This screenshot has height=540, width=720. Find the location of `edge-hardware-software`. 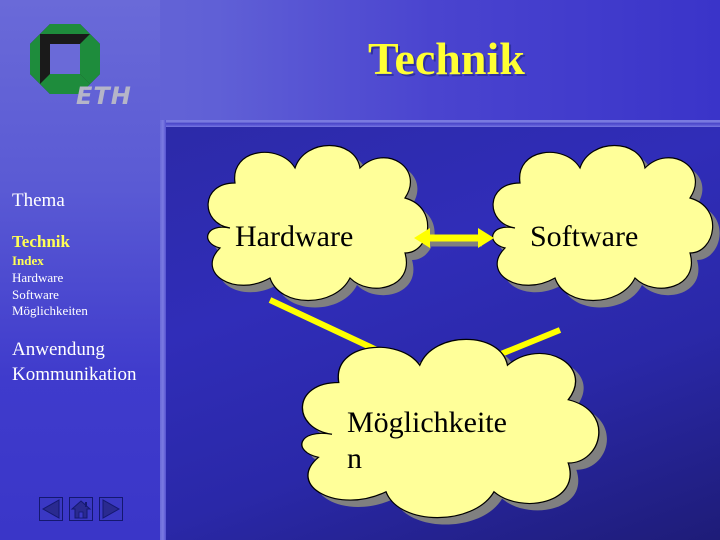

edge-hardware-software is located at coordinates (454, 238).